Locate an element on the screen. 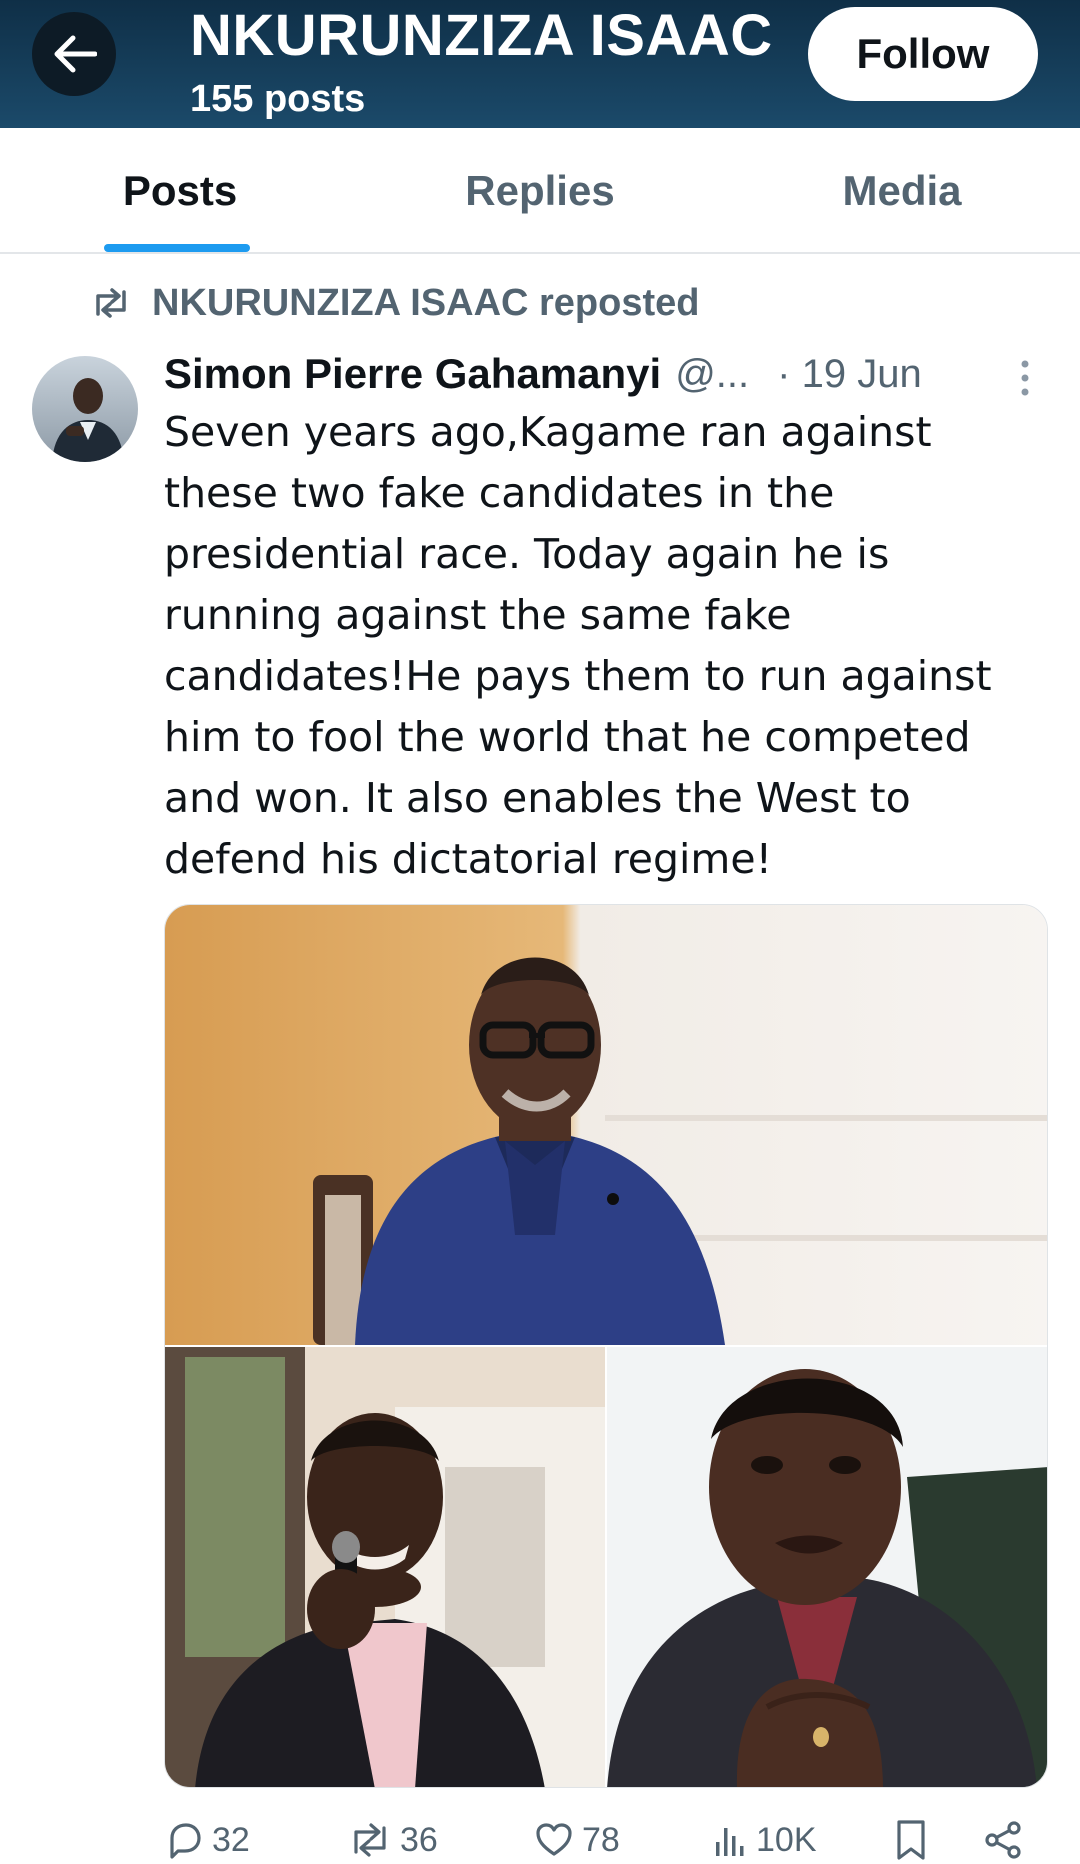 This screenshot has width=1080, height=1864. reply-button: 32 is located at coordinates (207, 1840).